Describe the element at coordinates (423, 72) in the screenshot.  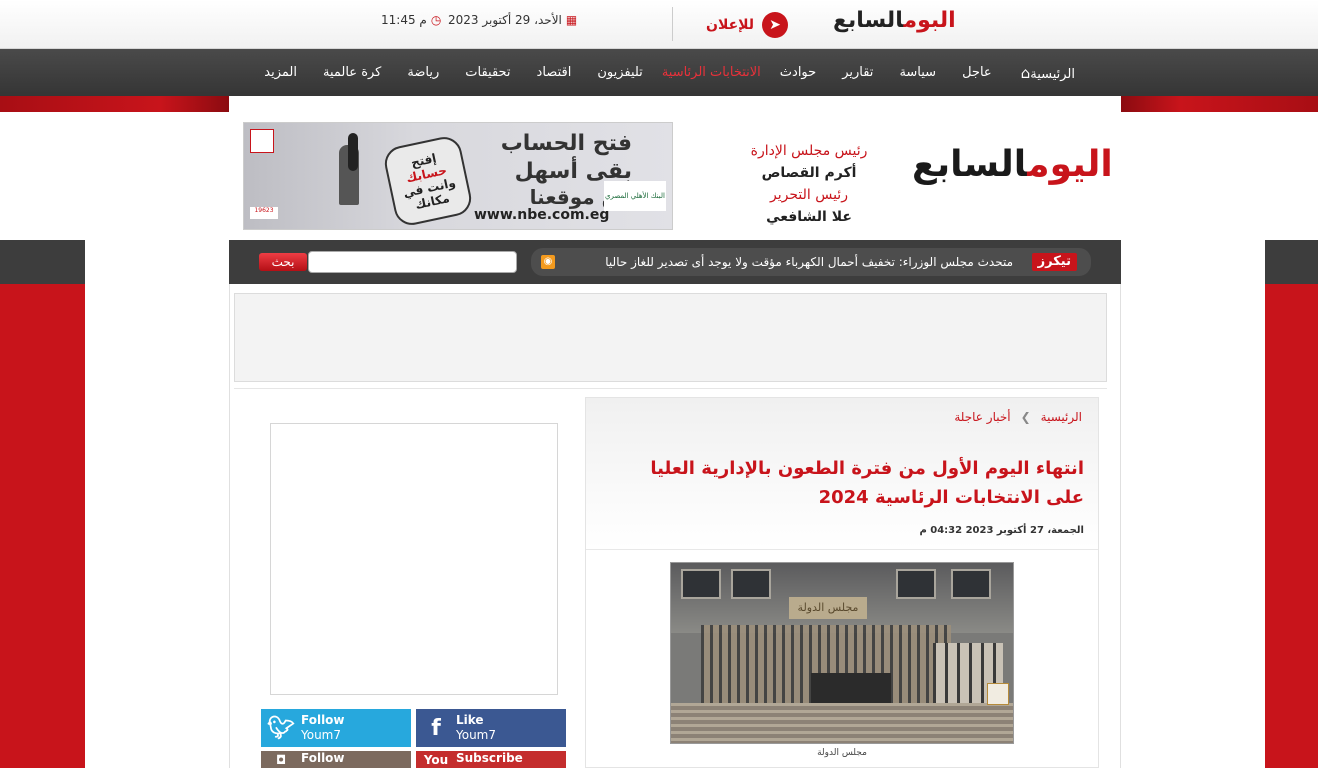
I see `nav-item-sports: رياضة` at that location.